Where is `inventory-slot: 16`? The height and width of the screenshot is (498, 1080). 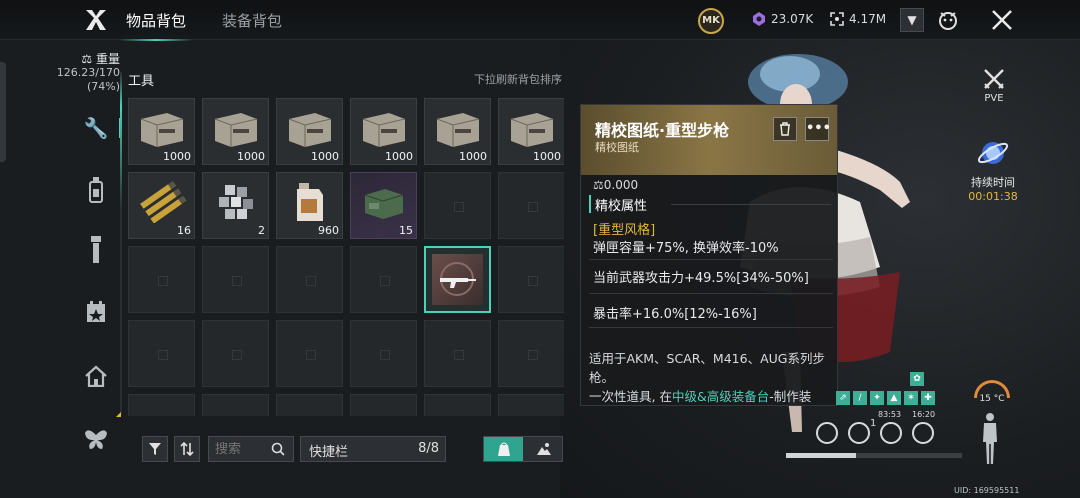 inventory-slot: 16 is located at coordinates (161, 205).